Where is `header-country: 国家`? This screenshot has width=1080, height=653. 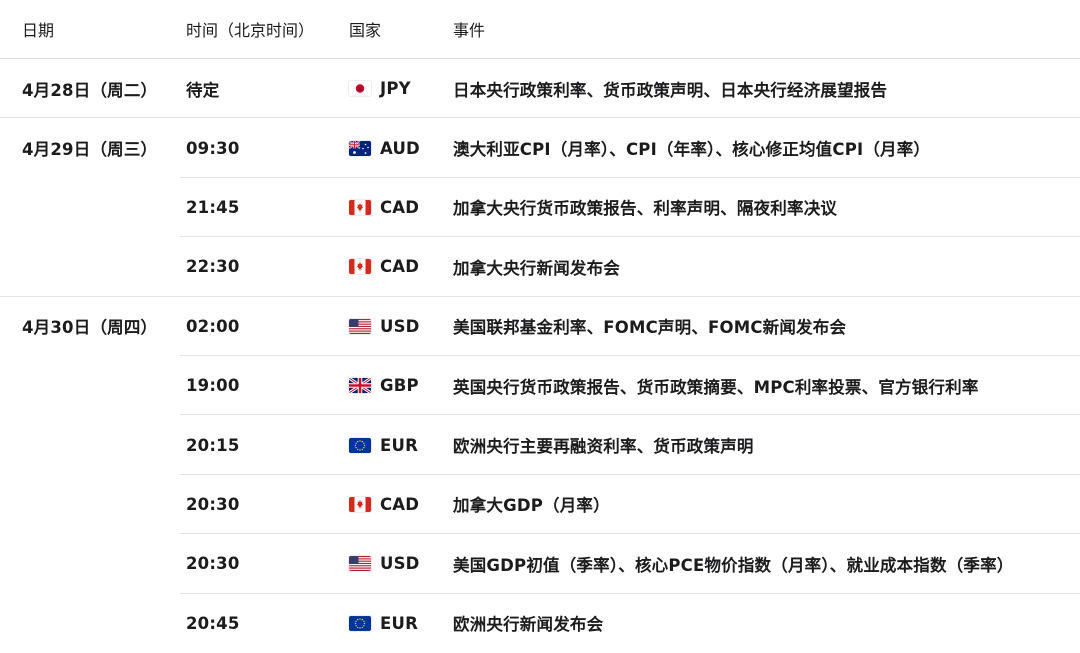
header-country: 国家 is located at coordinates (365, 30).